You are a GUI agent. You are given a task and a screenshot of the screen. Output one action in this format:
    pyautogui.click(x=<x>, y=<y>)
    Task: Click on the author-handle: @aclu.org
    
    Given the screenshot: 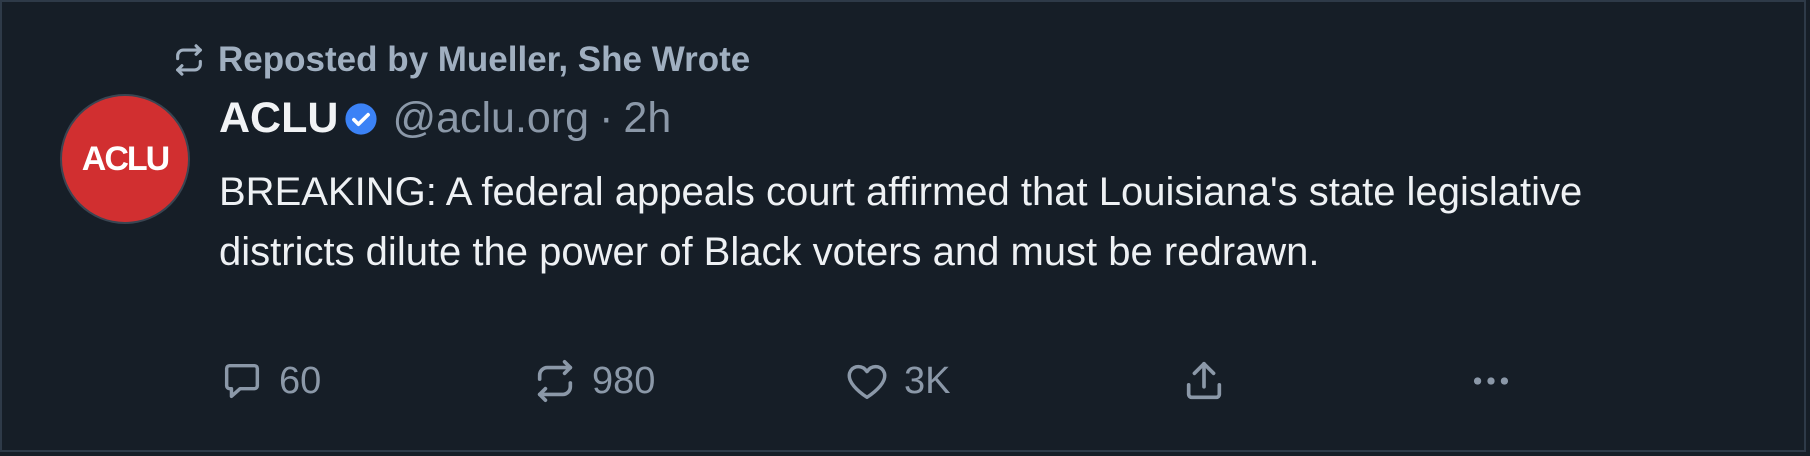 What is the action you would take?
    pyautogui.click(x=490, y=118)
    